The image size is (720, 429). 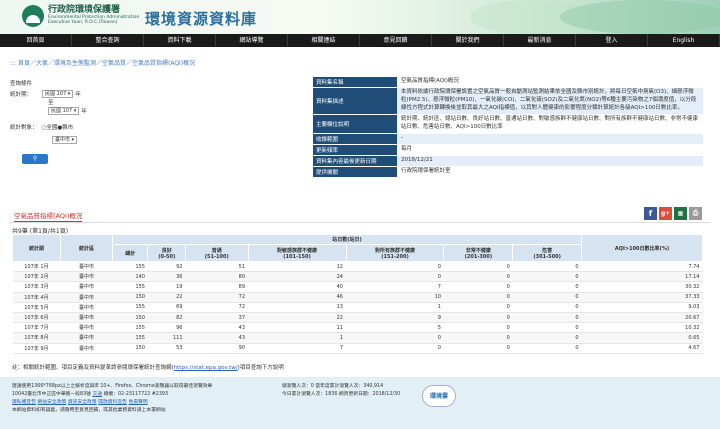 I want to click on note-suffix: )項目查詢下方說明, so click(x=260, y=368).